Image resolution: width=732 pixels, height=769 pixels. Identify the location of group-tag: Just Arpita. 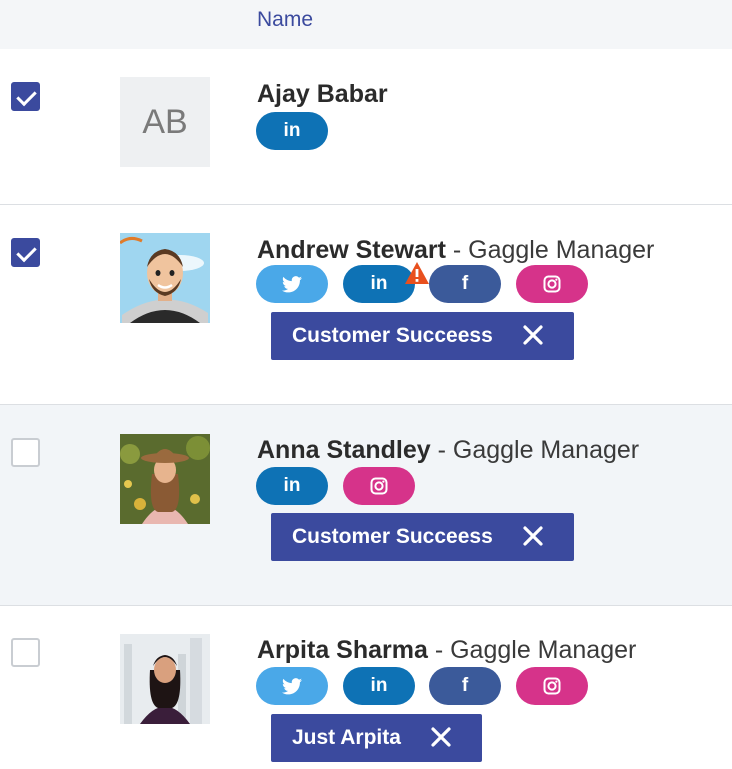
(376, 738).